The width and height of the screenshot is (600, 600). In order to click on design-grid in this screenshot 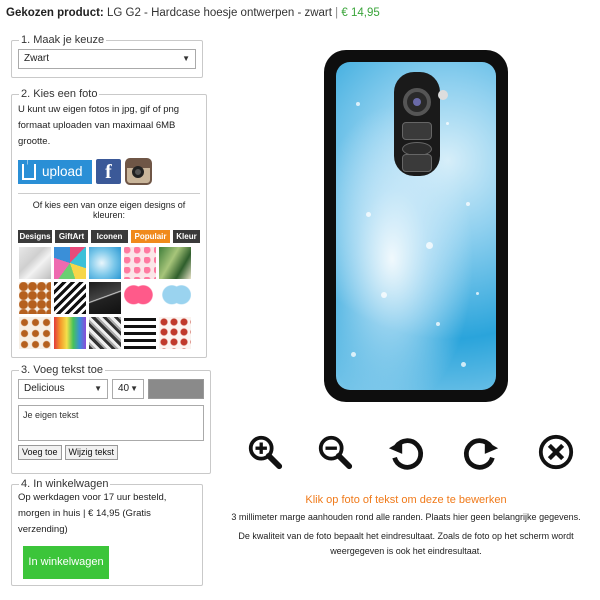, I will do `click(109, 298)`.